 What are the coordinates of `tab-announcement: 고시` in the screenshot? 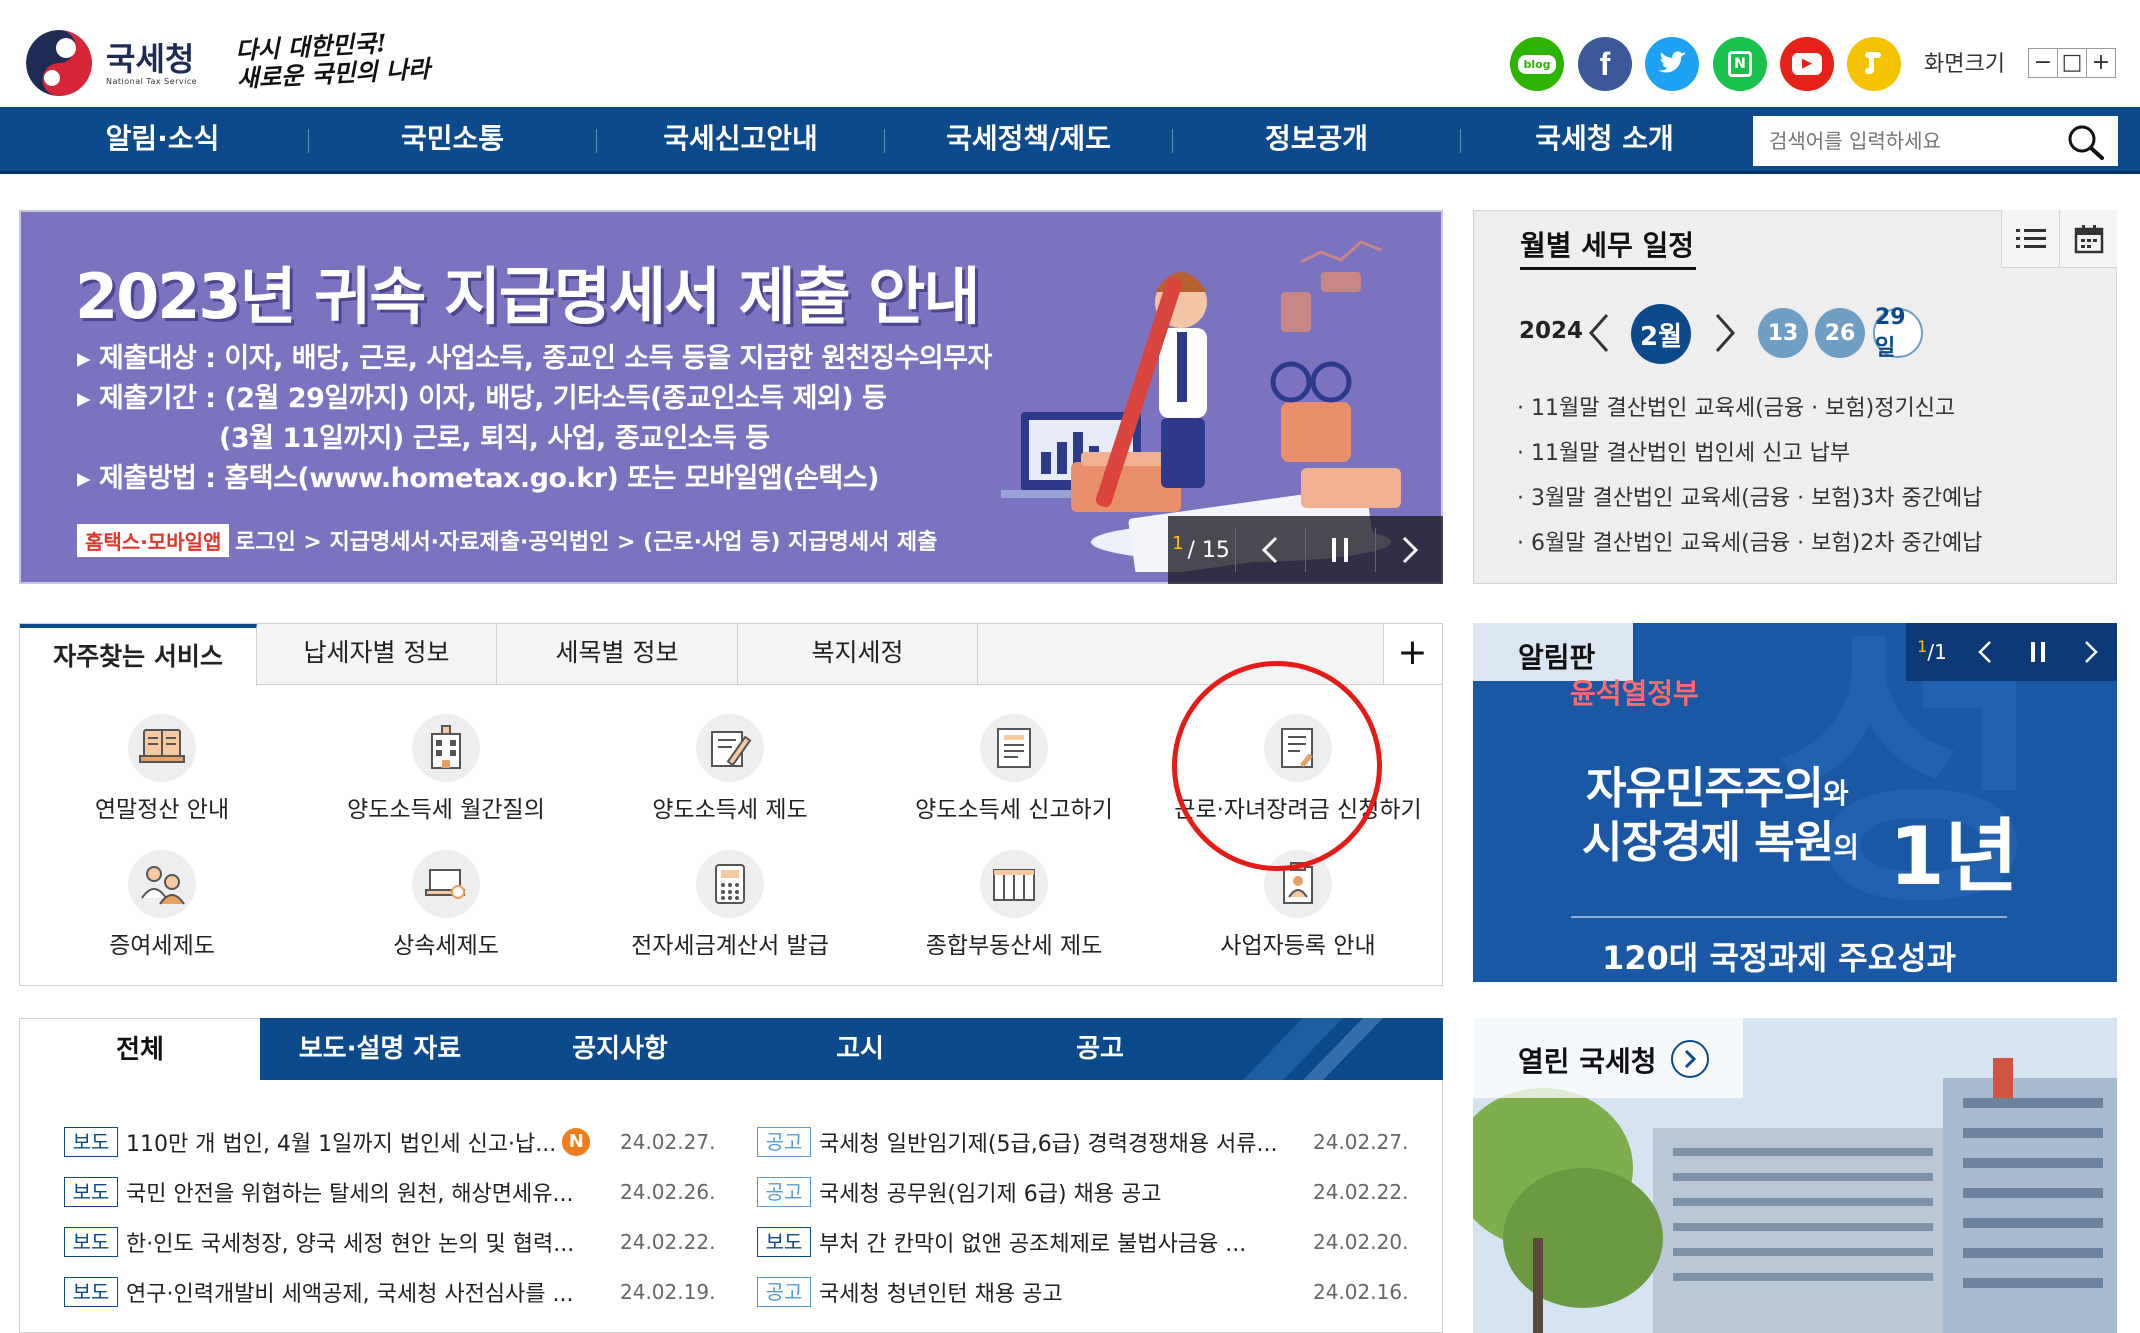 It's located at (860, 1049).